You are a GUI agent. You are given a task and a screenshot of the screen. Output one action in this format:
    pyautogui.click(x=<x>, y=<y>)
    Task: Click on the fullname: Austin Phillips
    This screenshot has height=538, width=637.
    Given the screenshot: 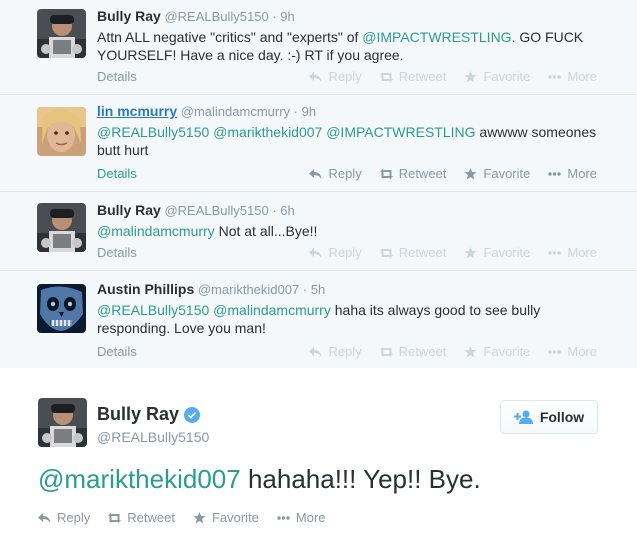 What is the action you would take?
    pyautogui.click(x=145, y=289)
    